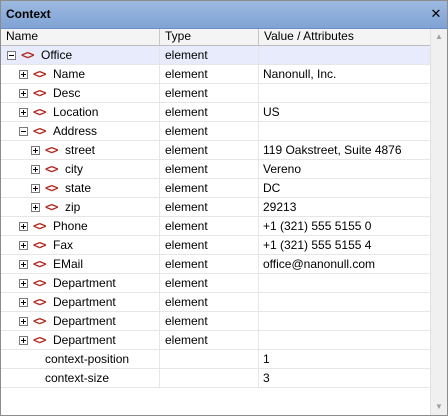  Describe the element at coordinates (28, 14) in the screenshot. I see `panel-title: Context` at that location.